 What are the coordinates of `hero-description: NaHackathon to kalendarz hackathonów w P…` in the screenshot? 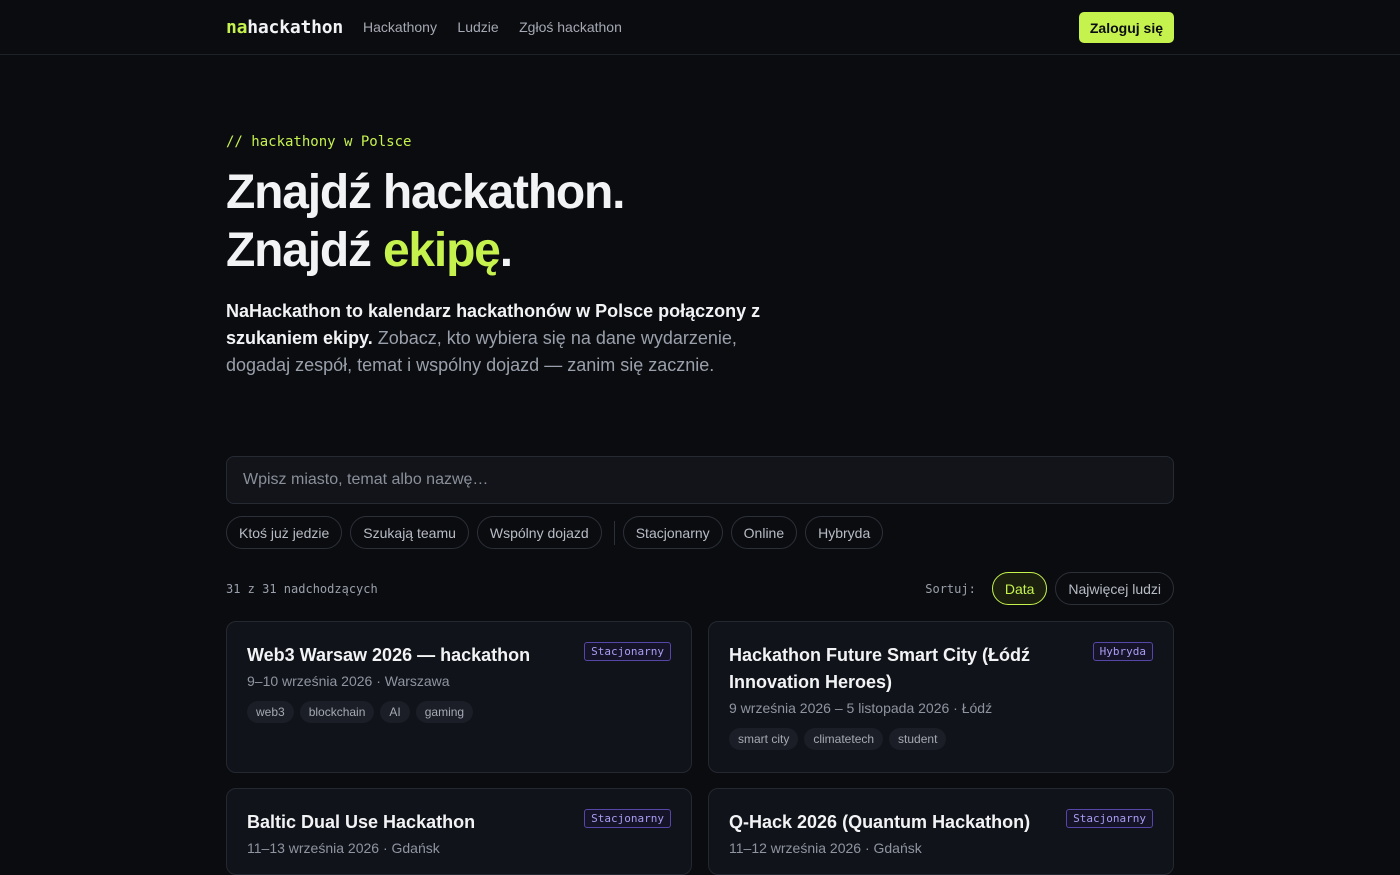 It's located at (496, 338).